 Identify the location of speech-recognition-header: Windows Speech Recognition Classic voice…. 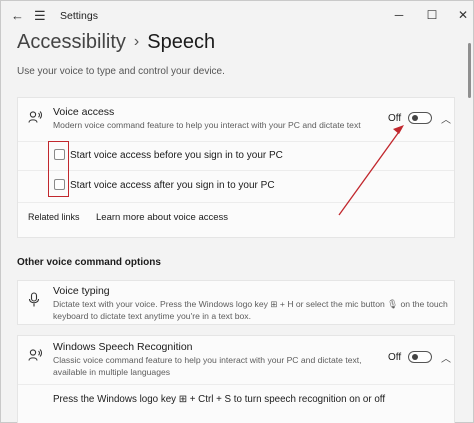
(236, 358).